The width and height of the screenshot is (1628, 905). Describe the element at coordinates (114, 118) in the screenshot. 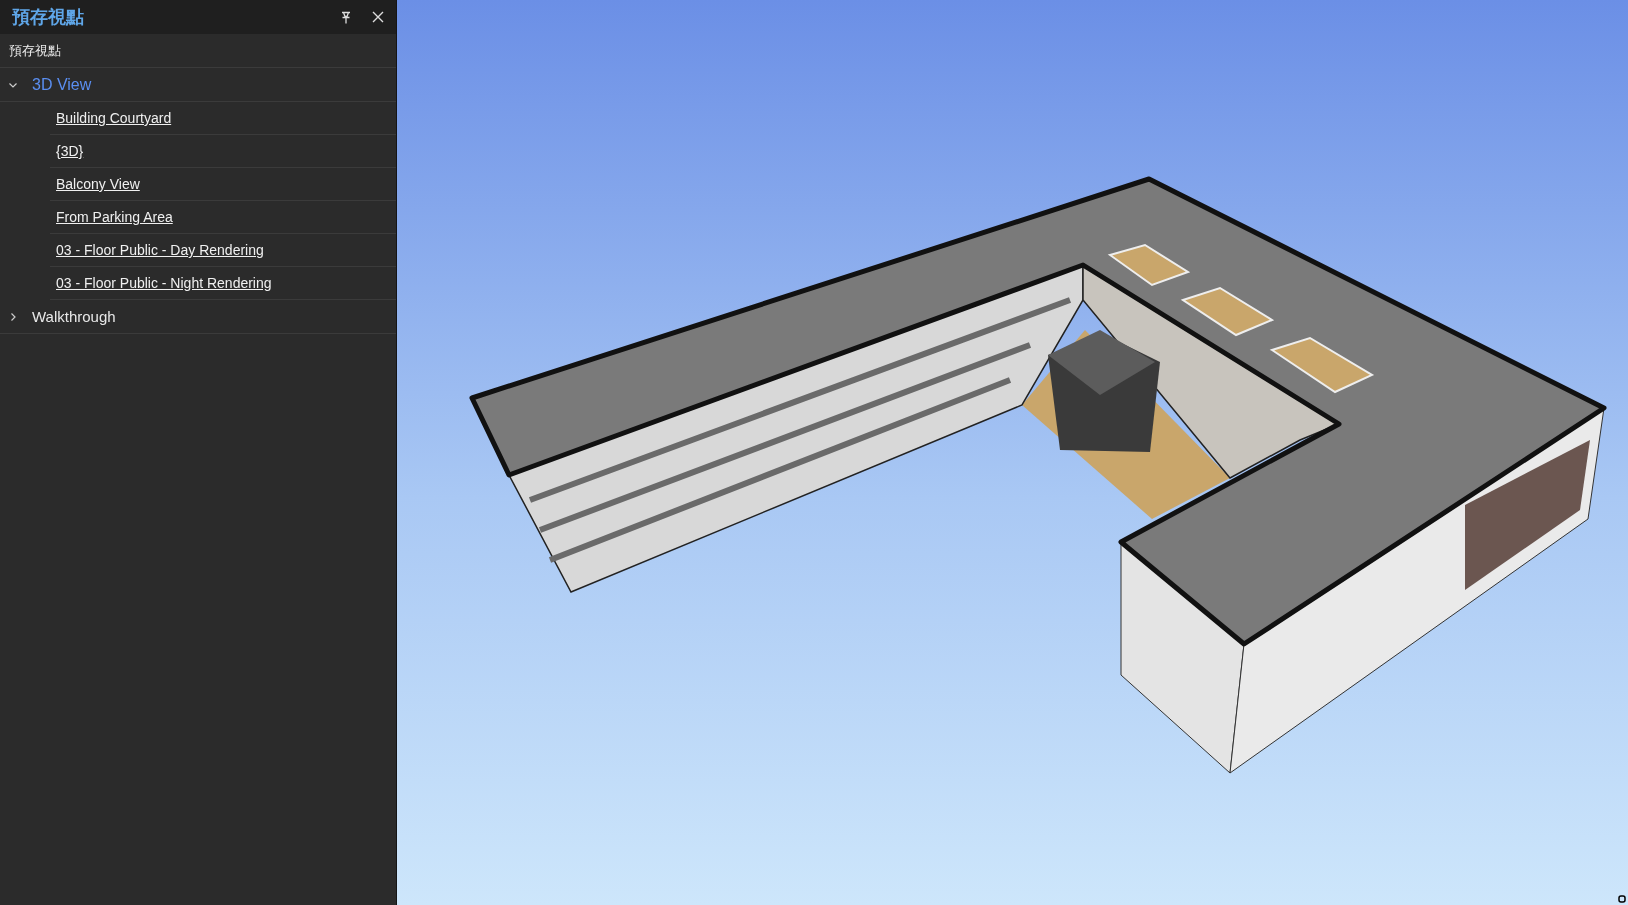

I see `viewpoint-link: Building Courtyard` at that location.